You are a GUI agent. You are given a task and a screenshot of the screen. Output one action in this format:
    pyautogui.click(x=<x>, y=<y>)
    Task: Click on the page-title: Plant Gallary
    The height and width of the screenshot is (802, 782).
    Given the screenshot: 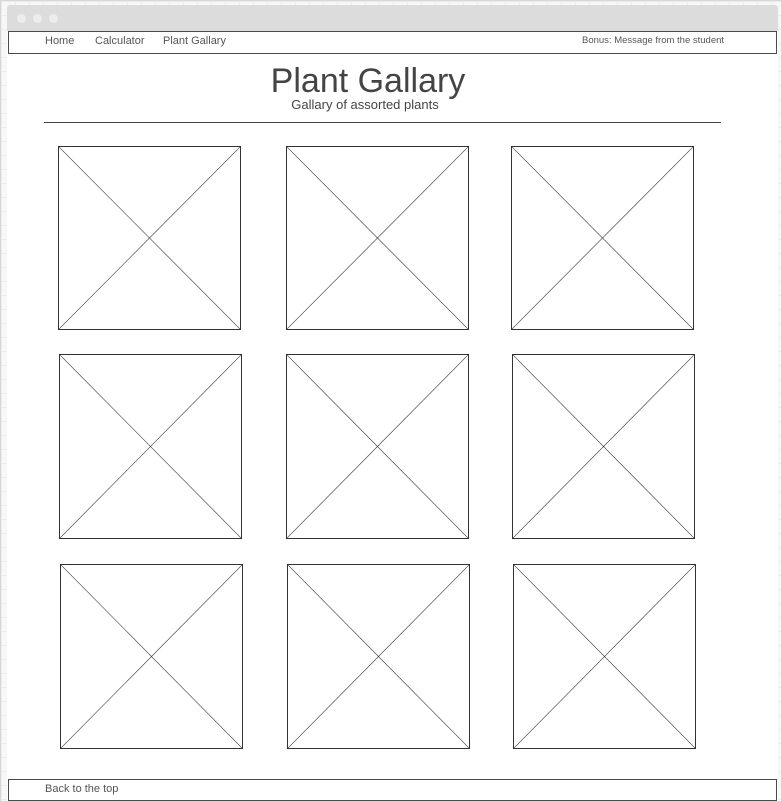 What is the action you would take?
    pyautogui.click(x=368, y=81)
    